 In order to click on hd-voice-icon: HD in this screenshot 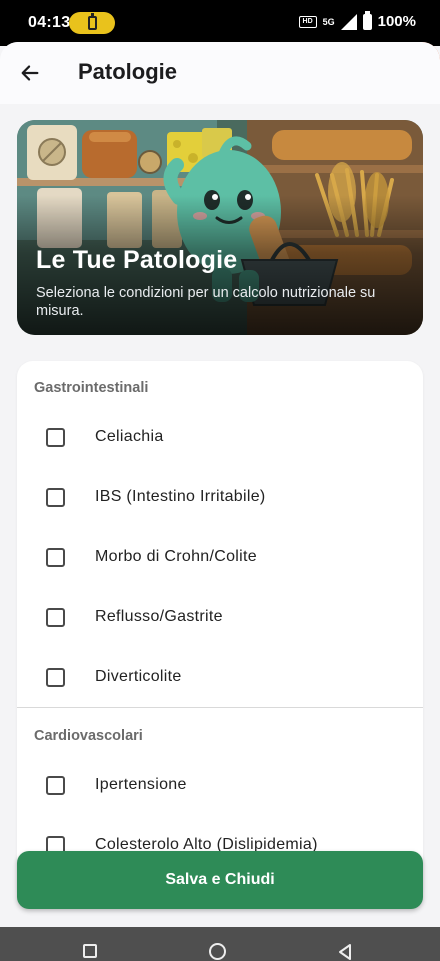, I will do `click(307, 21)`.